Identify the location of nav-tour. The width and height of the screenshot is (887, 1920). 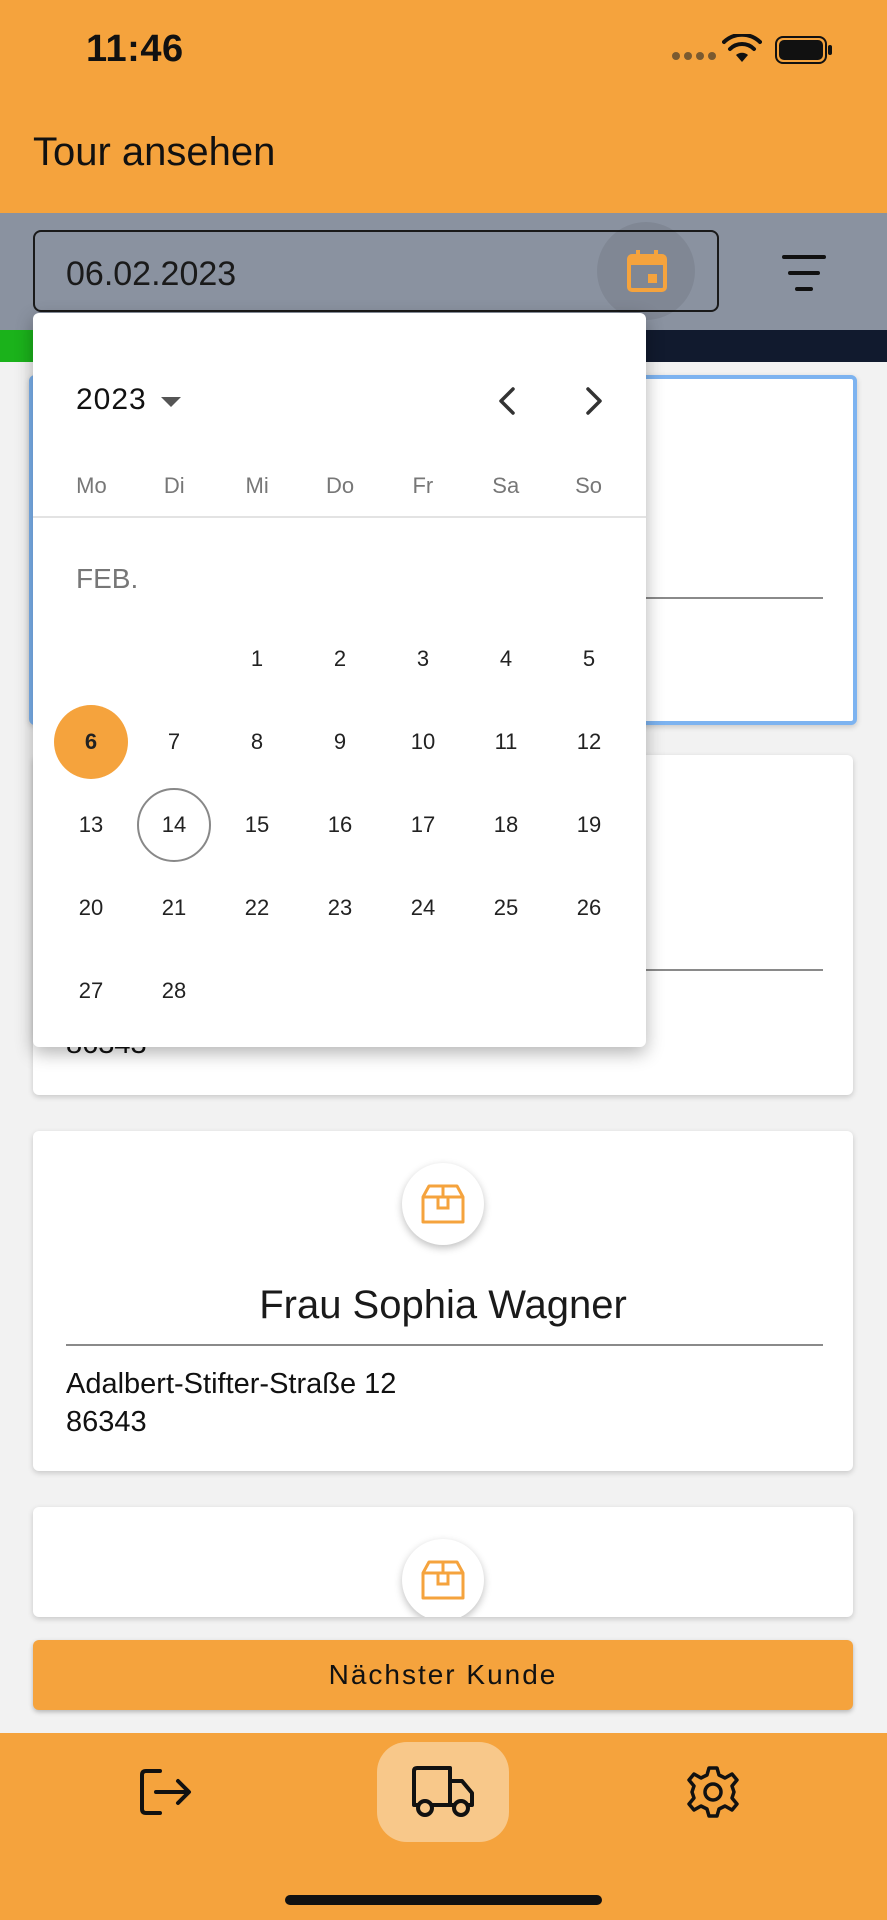
(443, 1792).